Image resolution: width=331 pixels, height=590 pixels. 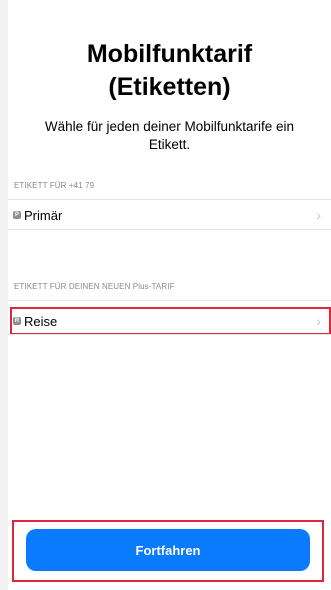 I want to click on continue-button-highlight: Fortfahren, so click(x=168, y=551).